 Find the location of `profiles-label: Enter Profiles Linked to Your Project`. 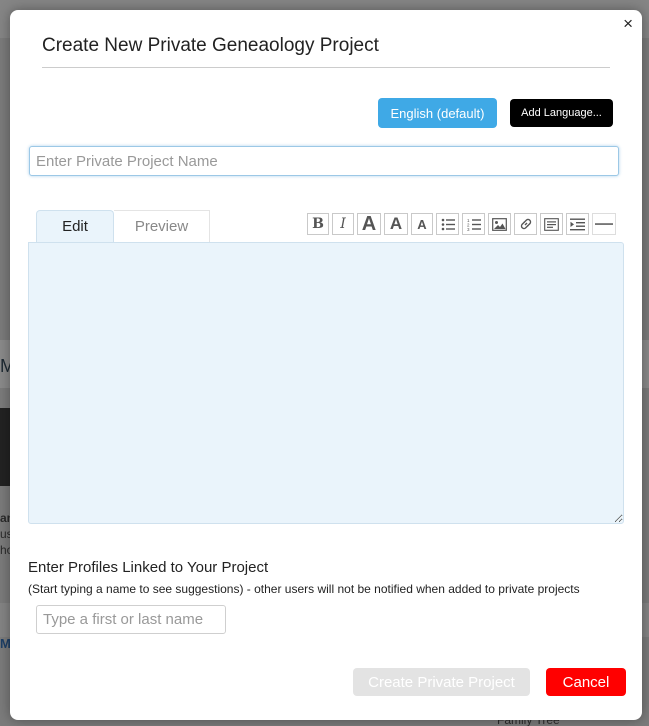

profiles-label: Enter Profiles Linked to Your Project is located at coordinates (148, 567).